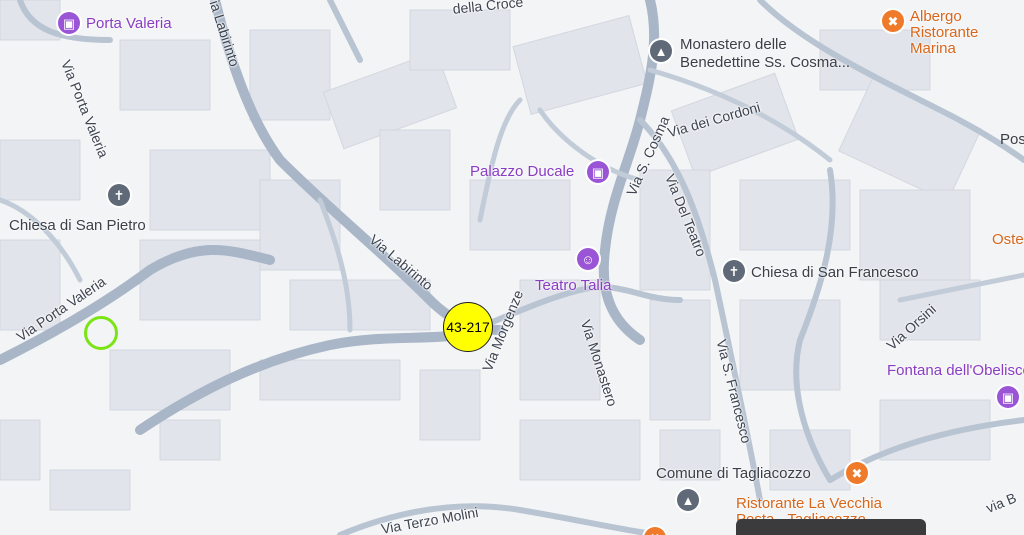 Image resolution: width=1024 pixels, height=535 pixels. Describe the element at coordinates (101, 333) in the screenshot. I see `current-location-ring` at that location.